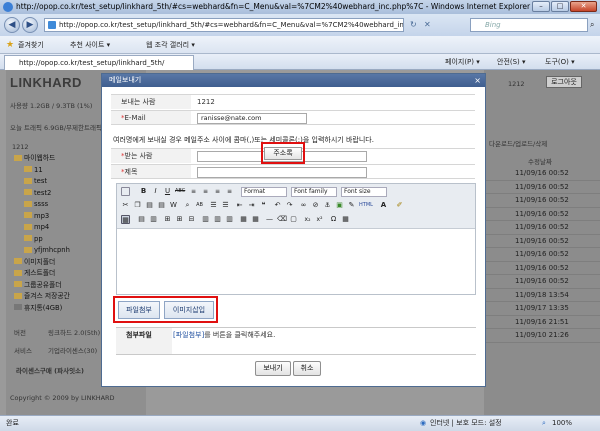  Describe the element at coordinates (319, 219) in the screenshot. I see `superscript-icon: x²` at that location.